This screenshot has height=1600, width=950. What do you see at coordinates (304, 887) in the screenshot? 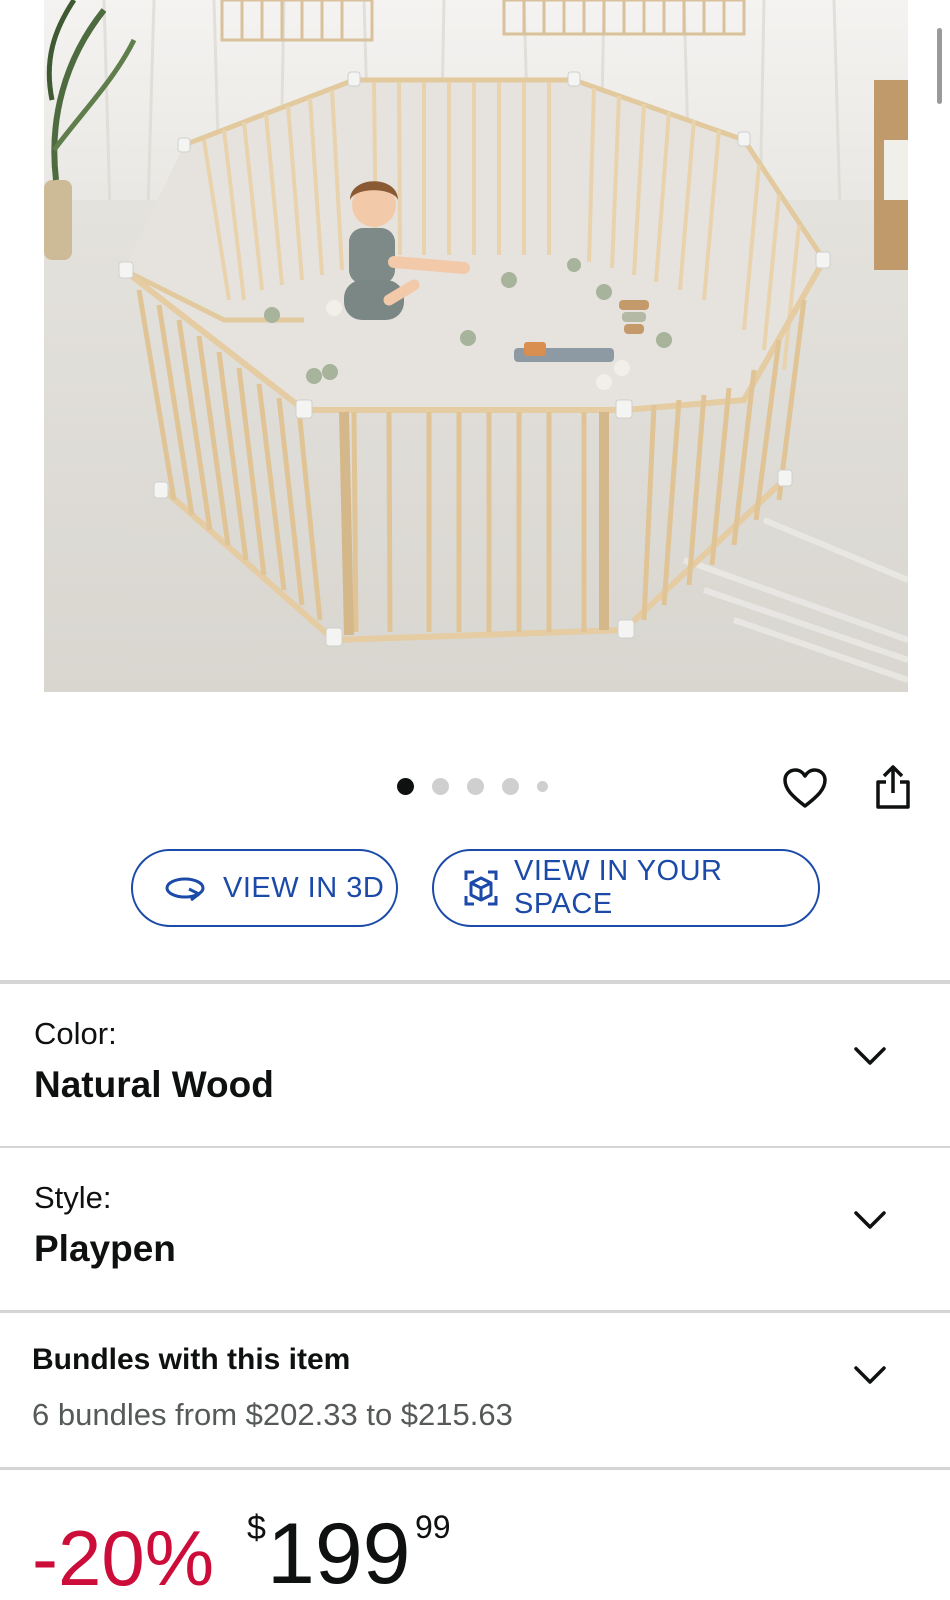
I see `view-in-3d-label: VIEW IN 3D` at bounding box center [304, 887].